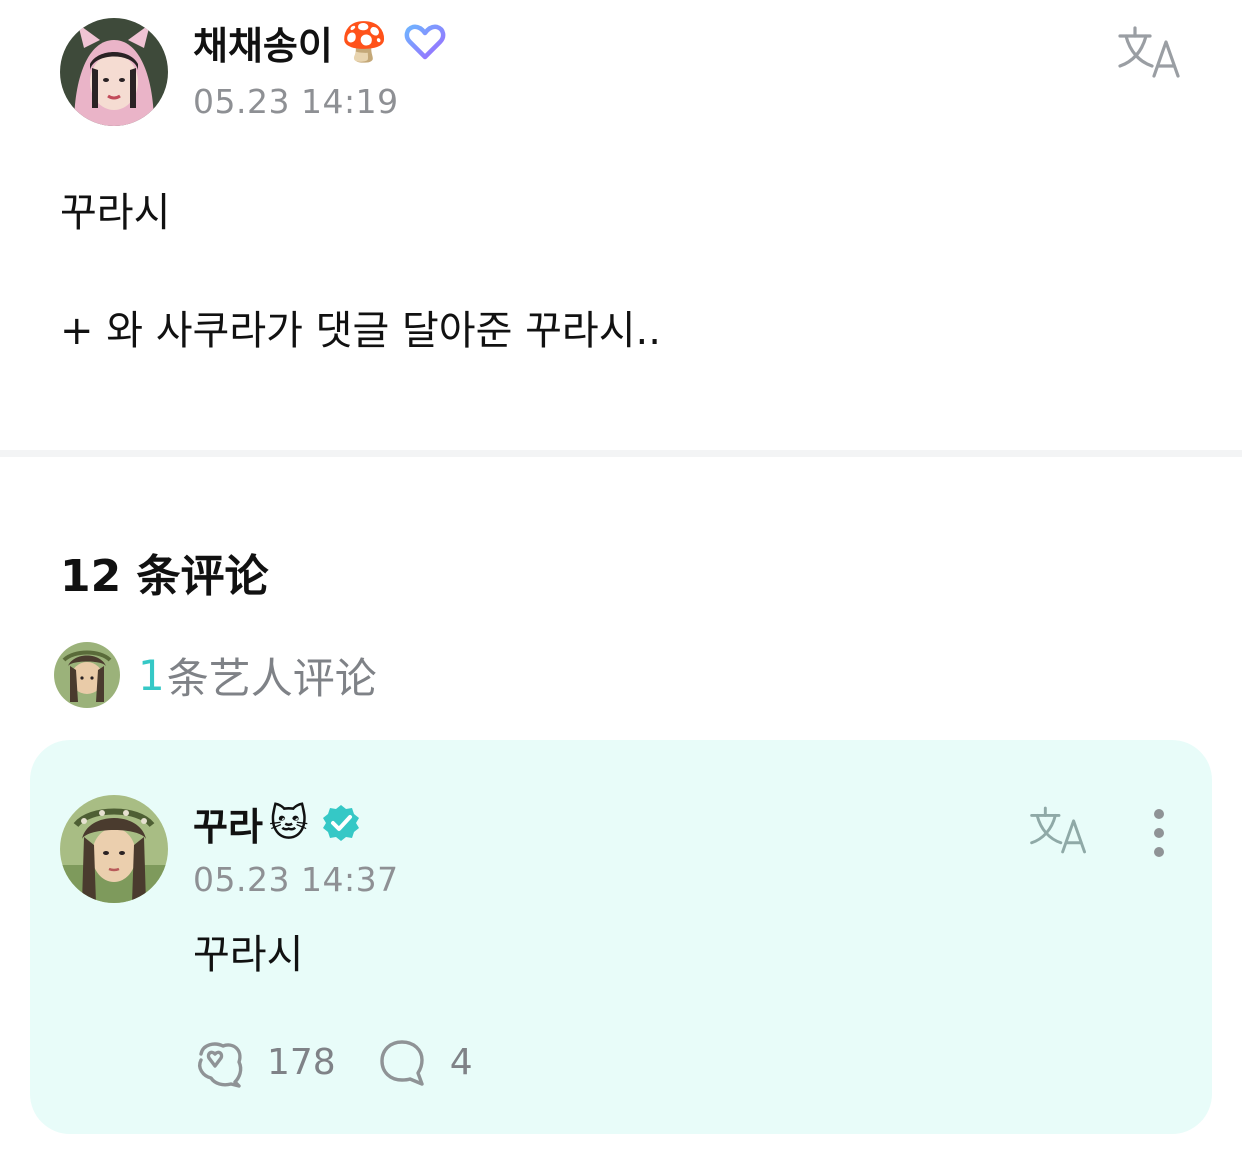  What do you see at coordinates (296, 879) in the screenshot?
I see `comment-timestamp: 05.23 14:37` at bounding box center [296, 879].